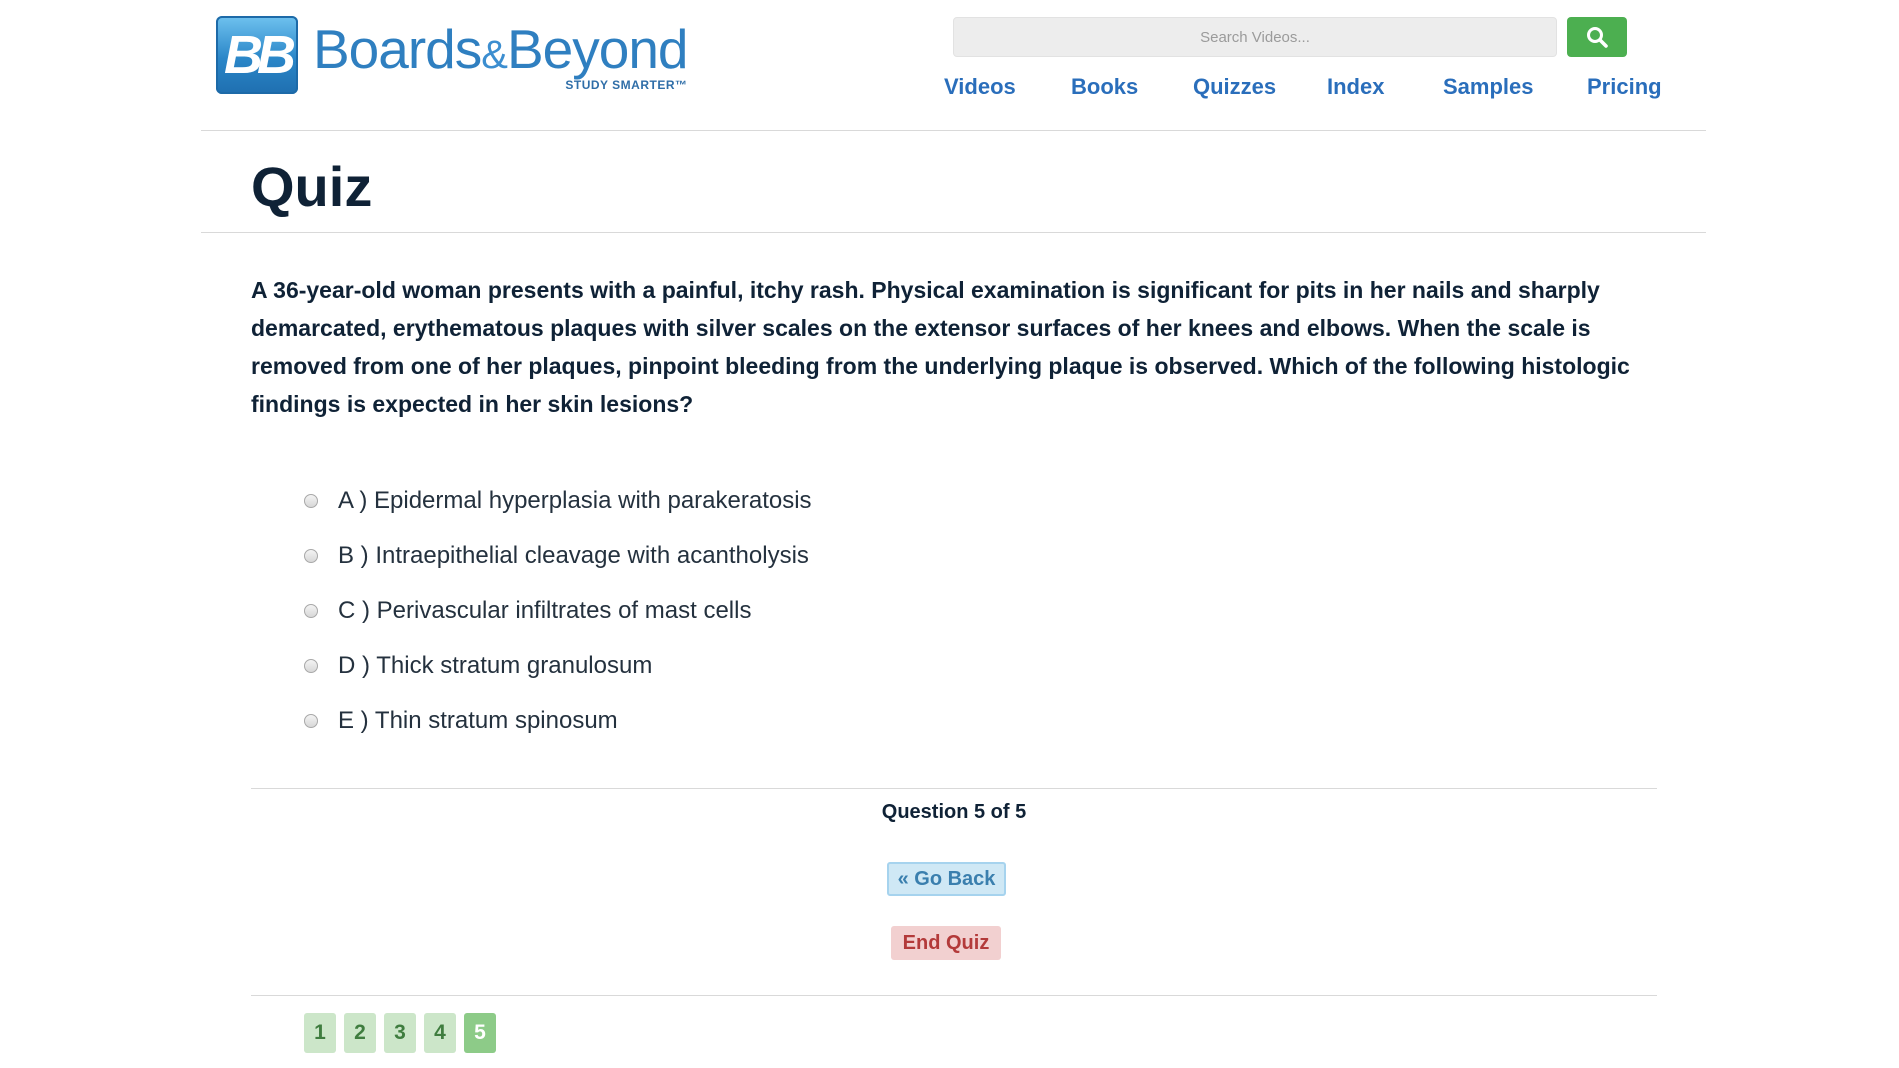 The height and width of the screenshot is (1068, 1899). What do you see at coordinates (320, 1033) in the screenshot?
I see `page-button-1: 1` at bounding box center [320, 1033].